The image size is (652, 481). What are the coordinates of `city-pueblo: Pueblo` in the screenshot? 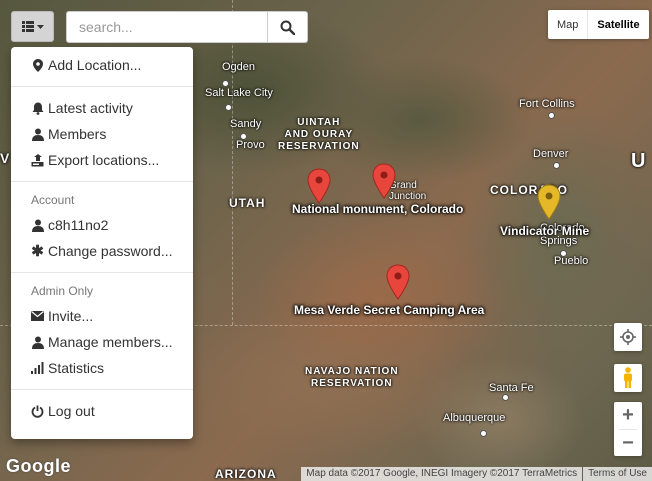 It's located at (571, 261).